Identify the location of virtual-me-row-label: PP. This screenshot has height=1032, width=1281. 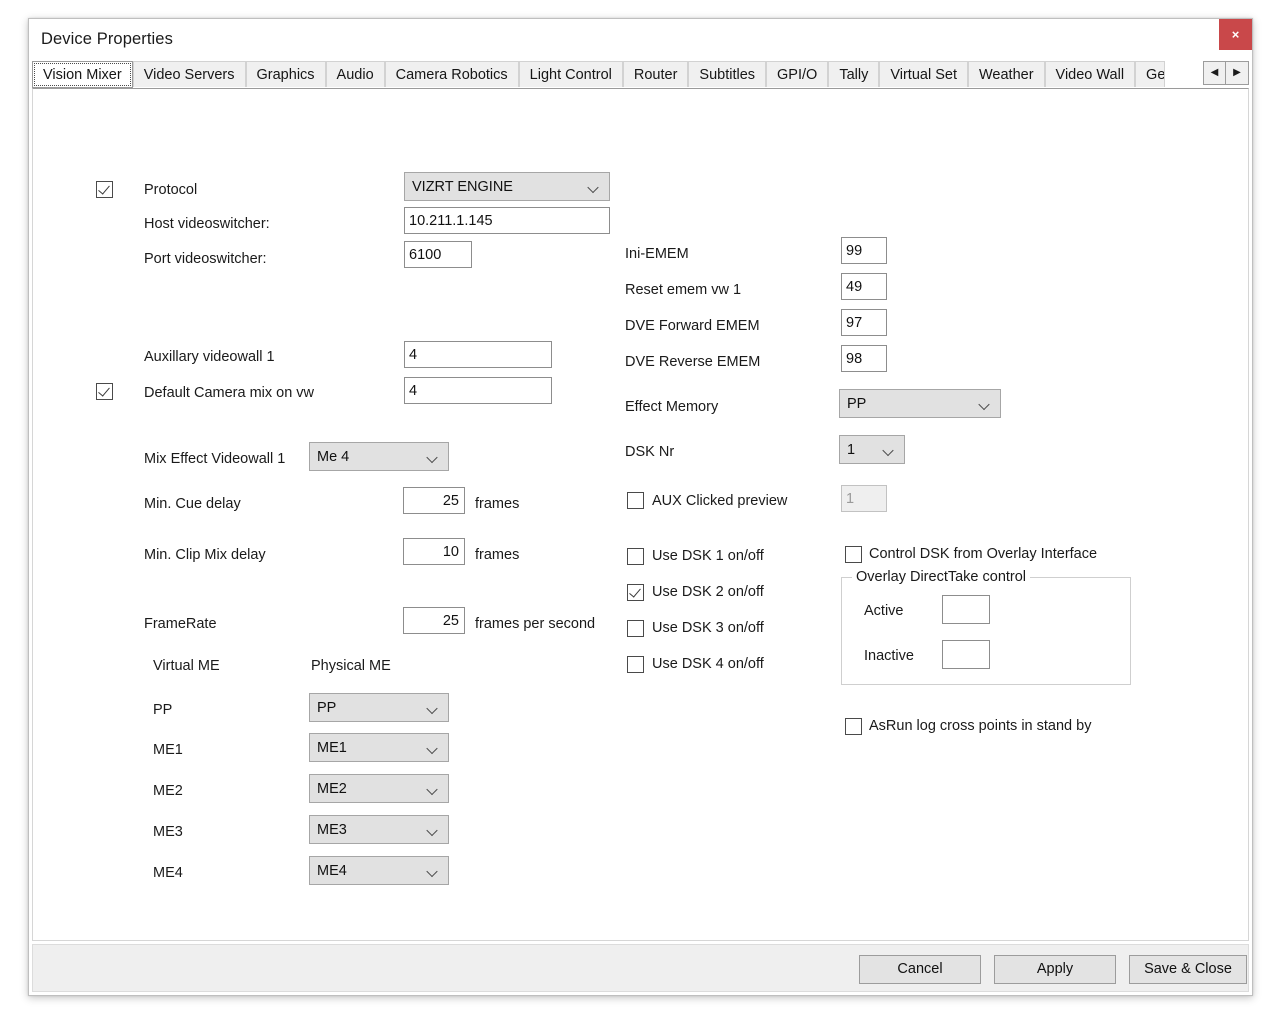
(163, 710).